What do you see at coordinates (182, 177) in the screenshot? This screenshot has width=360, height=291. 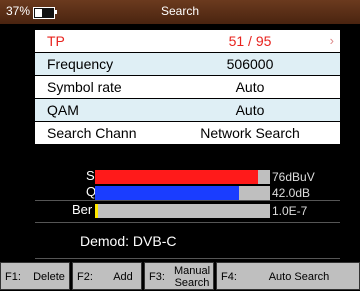 I see `signal-strength-meter` at bounding box center [182, 177].